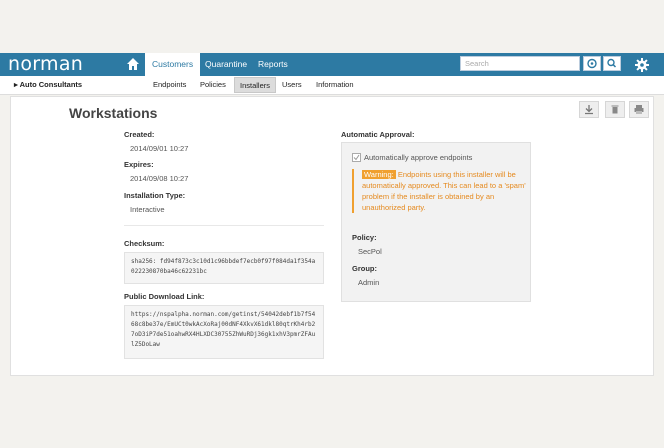  I want to click on search-input: Search, so click(520, 63).